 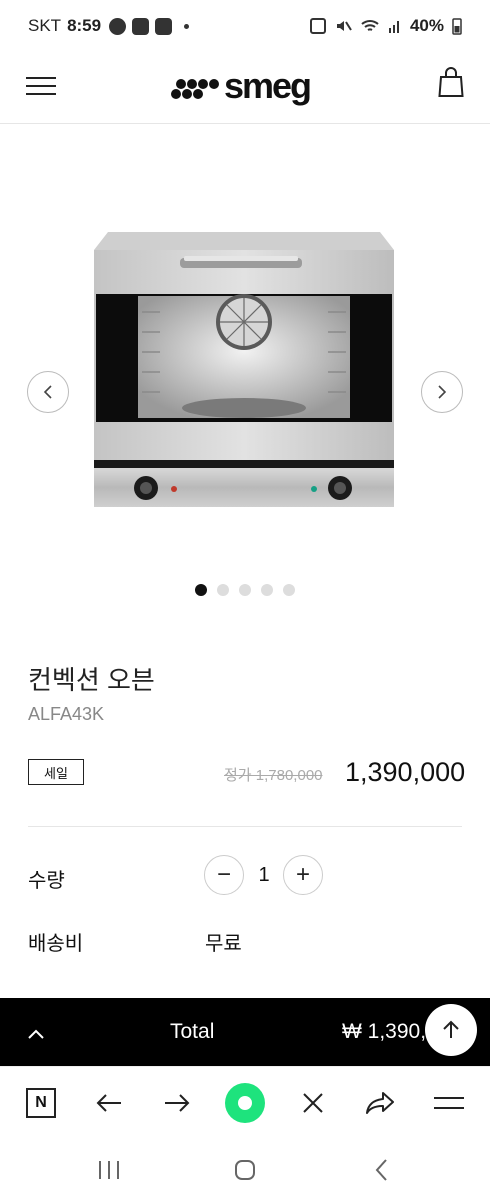 I want to click on notification-icons, so click(x=149, y=26).